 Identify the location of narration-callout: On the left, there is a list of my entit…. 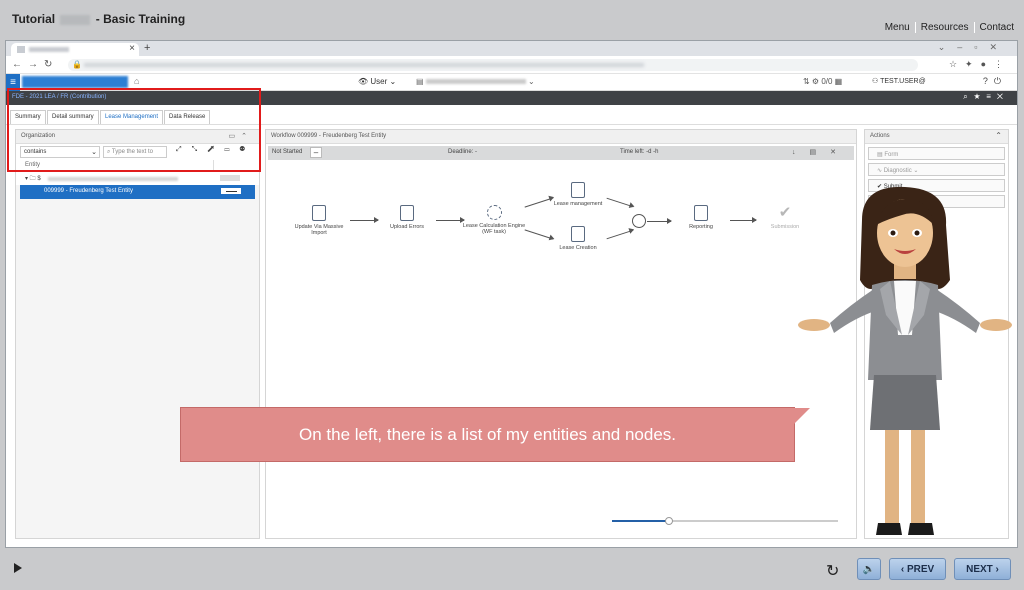
(495, 434).